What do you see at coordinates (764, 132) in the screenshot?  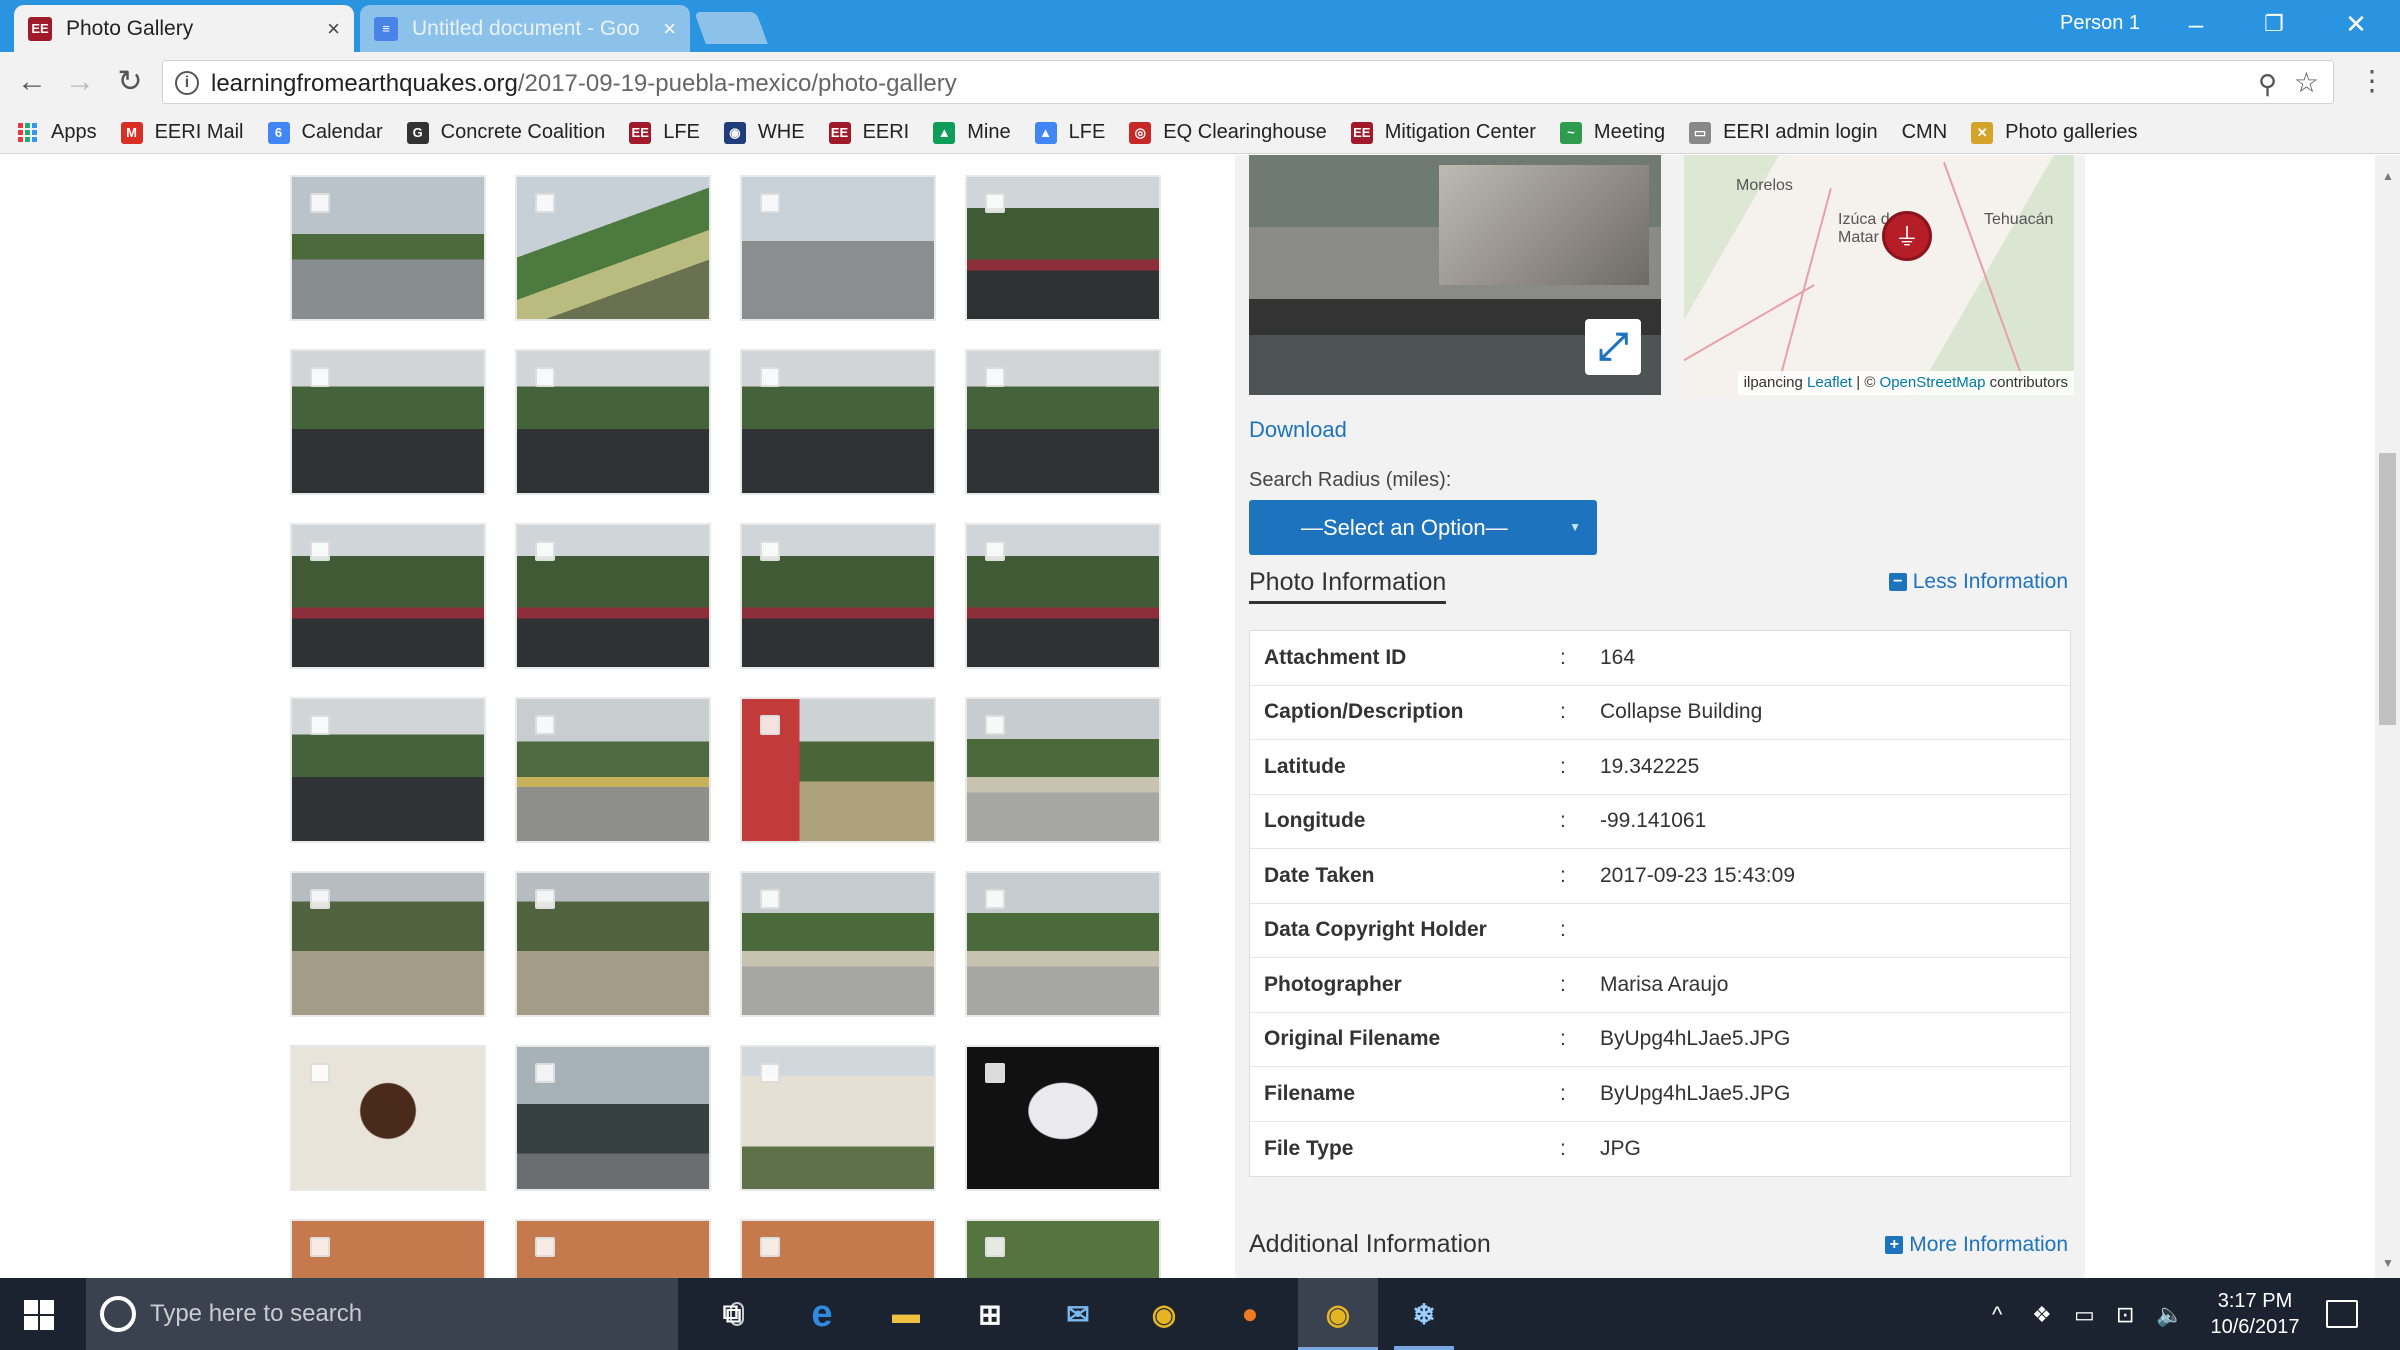 I see `bookmark-whe: ◉ WHE` at bounding box center [764, 132].